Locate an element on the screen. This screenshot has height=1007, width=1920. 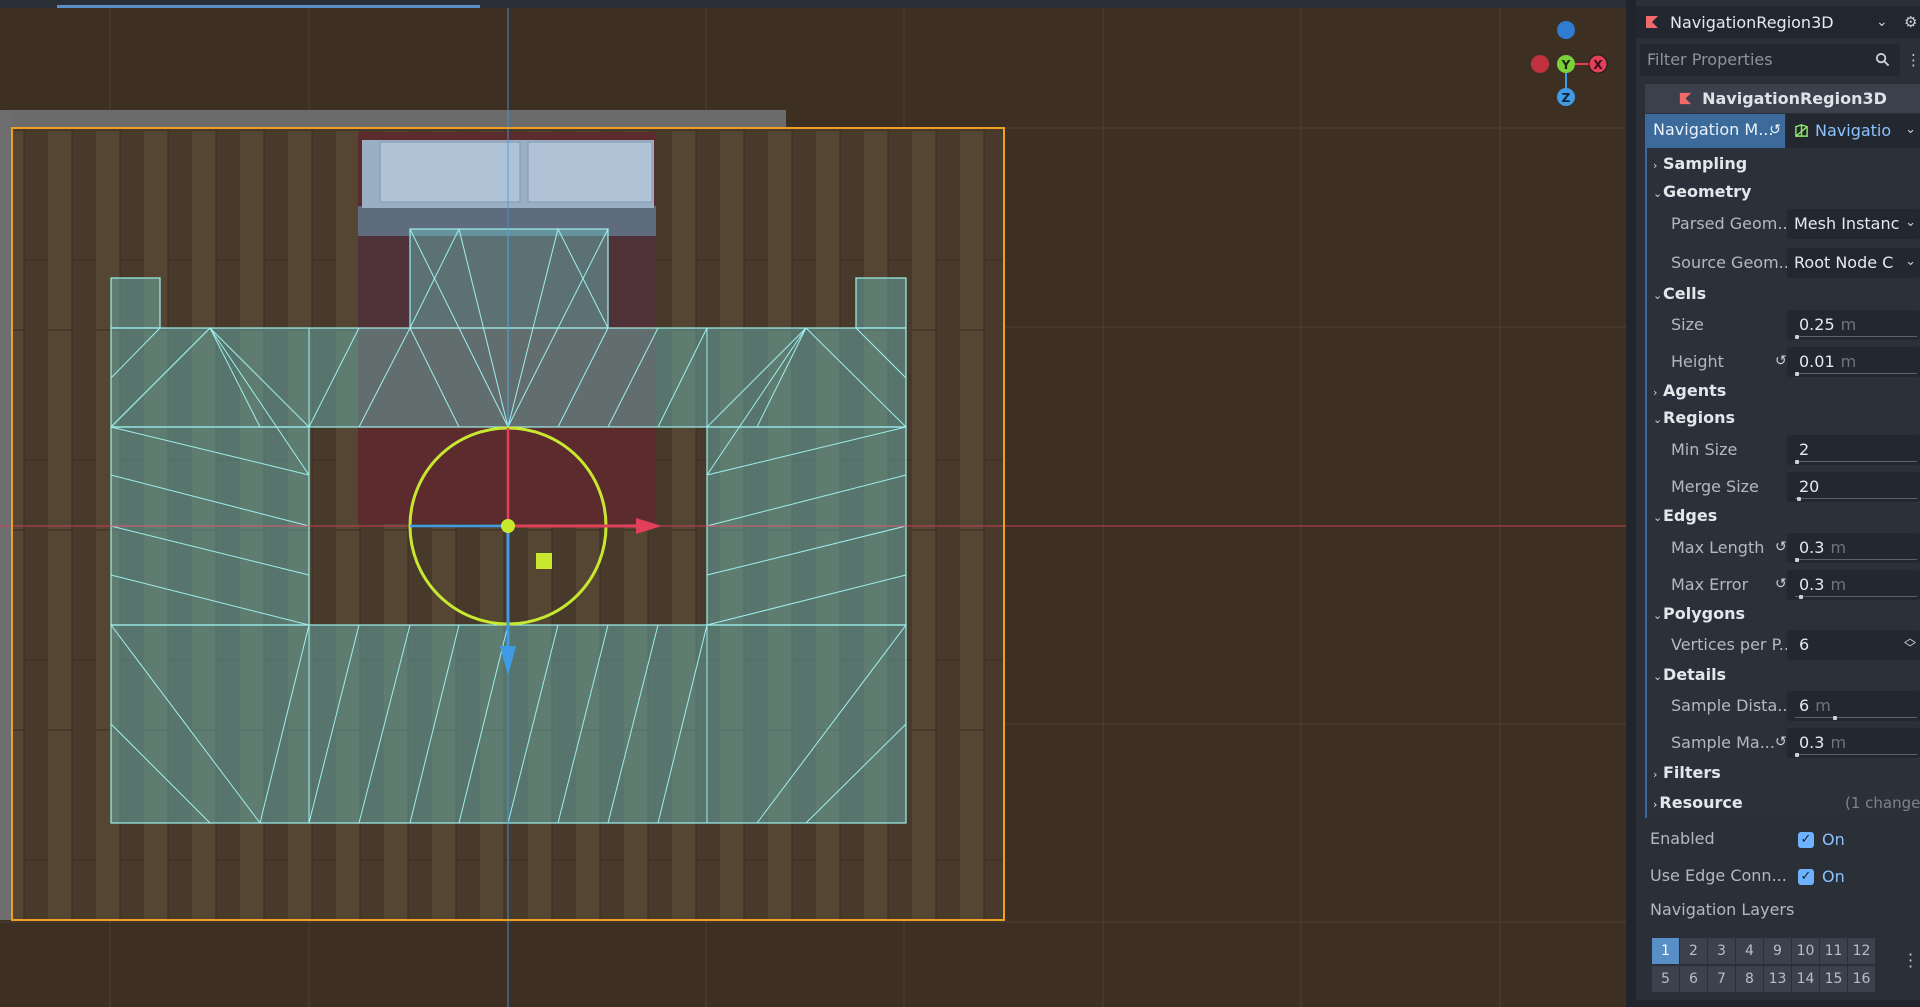
navigation-layer-5: 5 is located at coordinates (1665, 979).